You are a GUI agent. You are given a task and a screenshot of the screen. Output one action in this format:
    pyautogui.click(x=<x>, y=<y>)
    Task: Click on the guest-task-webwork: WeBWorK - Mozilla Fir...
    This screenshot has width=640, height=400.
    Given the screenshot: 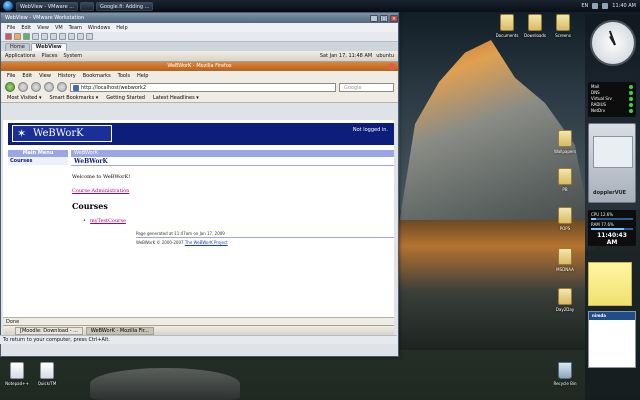 What is the action you would take?
    pyautogui.click(x=119, y=330)
    